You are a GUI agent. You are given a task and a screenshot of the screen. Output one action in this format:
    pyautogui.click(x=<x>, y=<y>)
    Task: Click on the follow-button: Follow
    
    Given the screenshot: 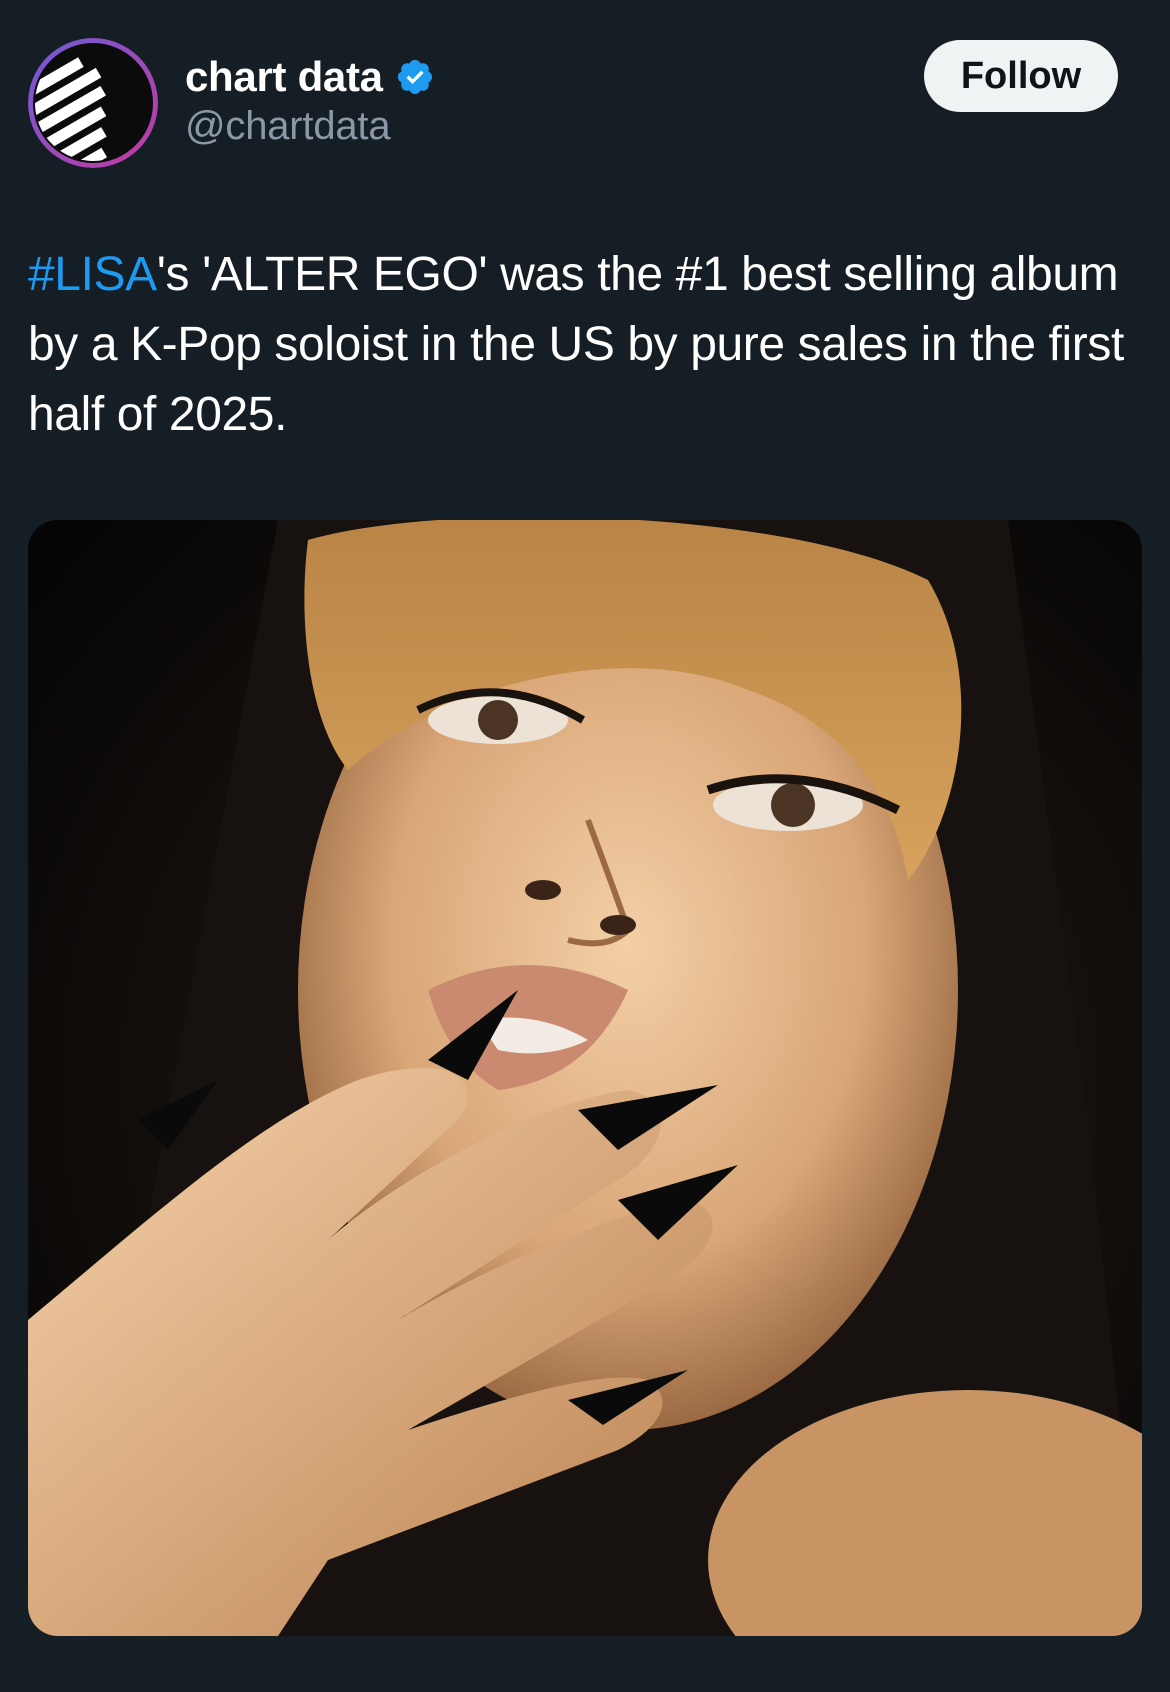 What is the action you would take?
    pyautogui.click(x=1021, y=76)
    